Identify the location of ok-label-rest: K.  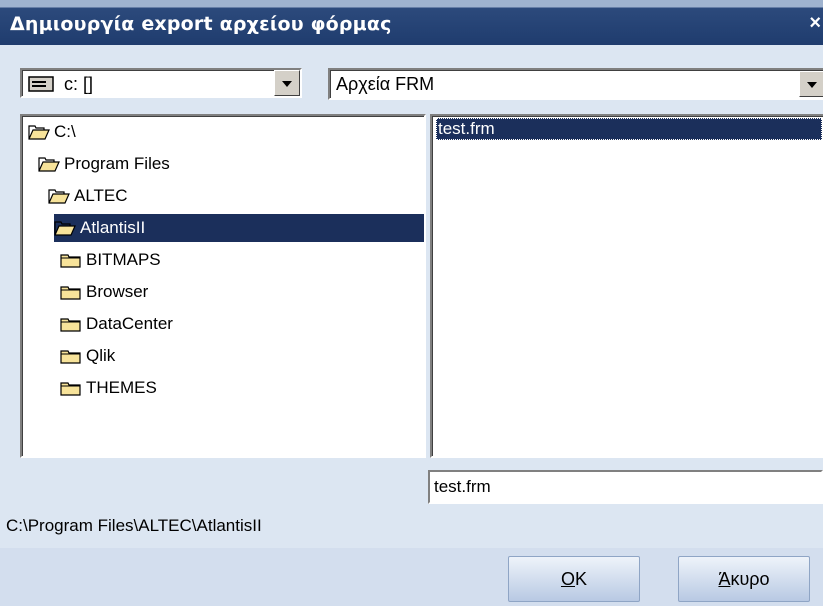
(581, 578).